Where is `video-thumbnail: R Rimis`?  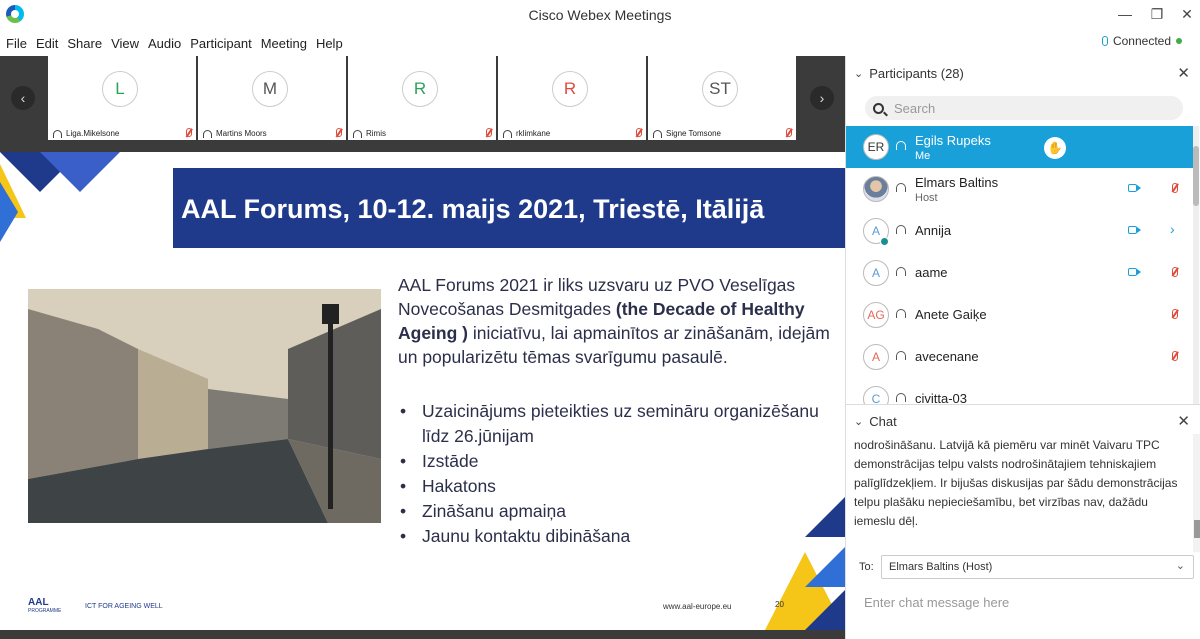 video-thumbnail: R Rimis is located at coordinates (422, 98).